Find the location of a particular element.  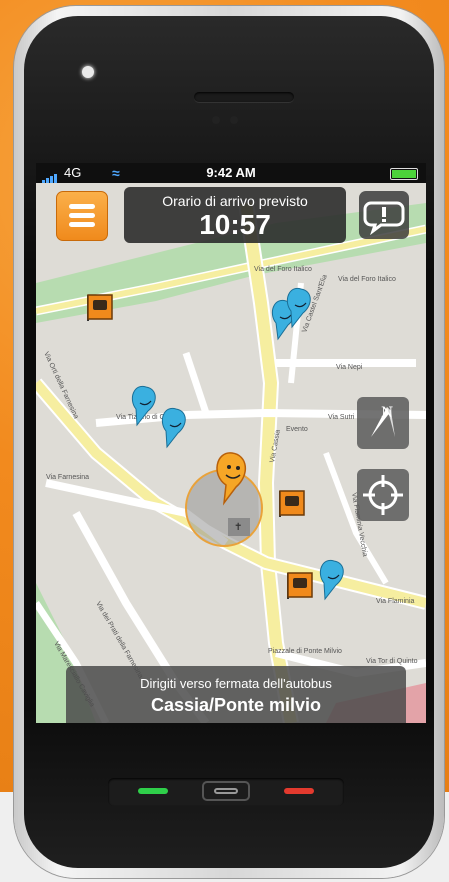

crosshair-icon is located at coordinates (383, 495).